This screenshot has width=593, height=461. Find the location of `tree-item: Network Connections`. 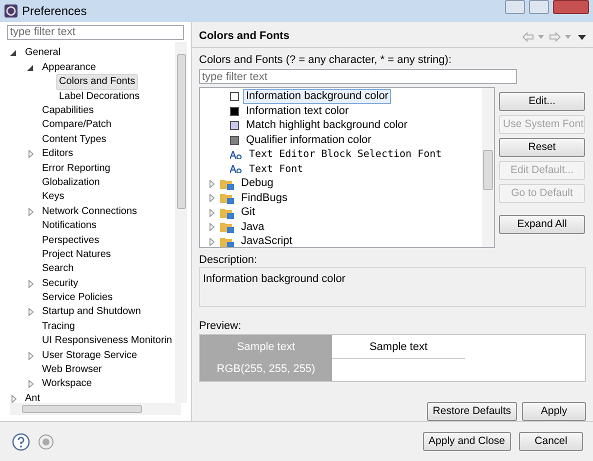

tree-item: Network Connections is located at coordinates (89, 212).